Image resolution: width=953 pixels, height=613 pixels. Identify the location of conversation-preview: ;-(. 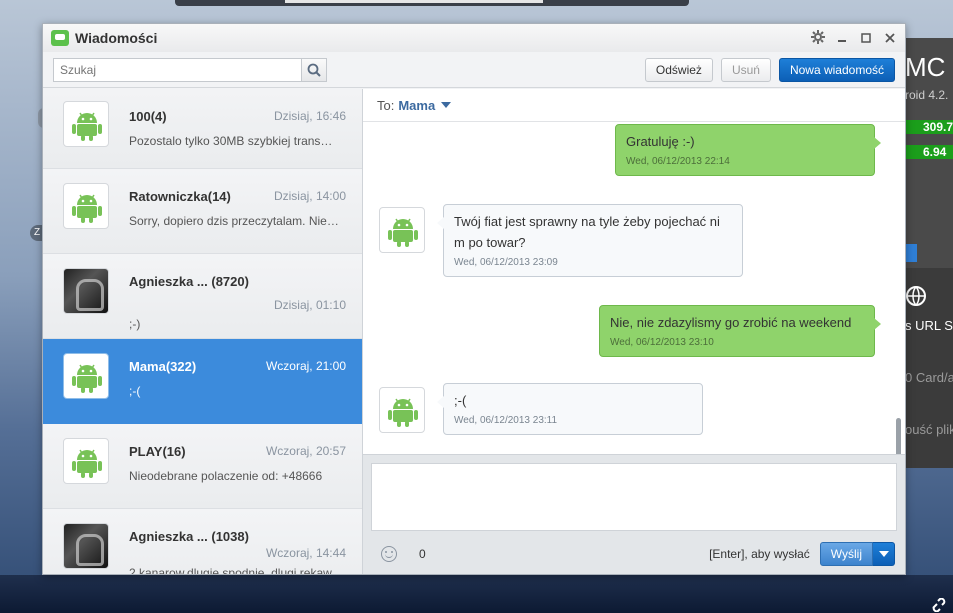
(135, 391).